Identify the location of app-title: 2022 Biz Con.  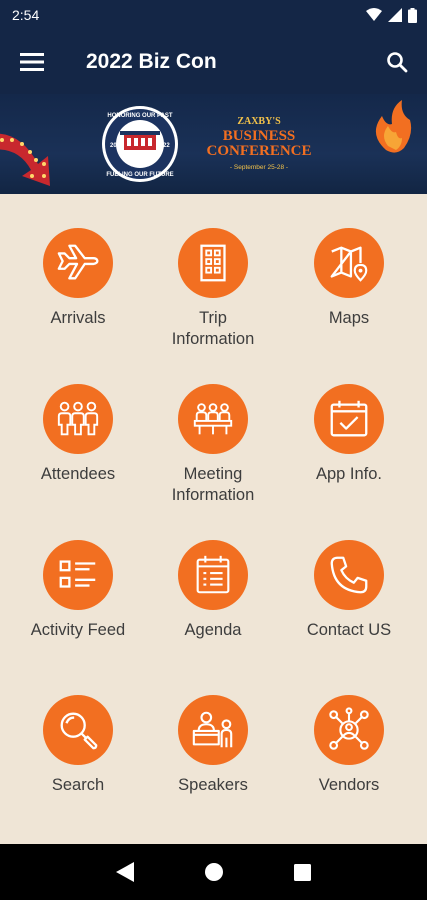
(151, 61).